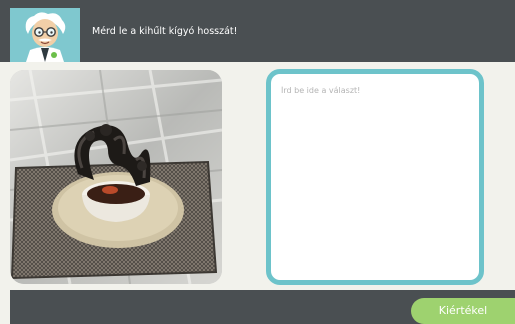 The image size is (515, 324). What do you see at coordinates (463, 311) in the screenshot?
I see `evaluate-button: Kiértékel` at bounding box center [463, 311].